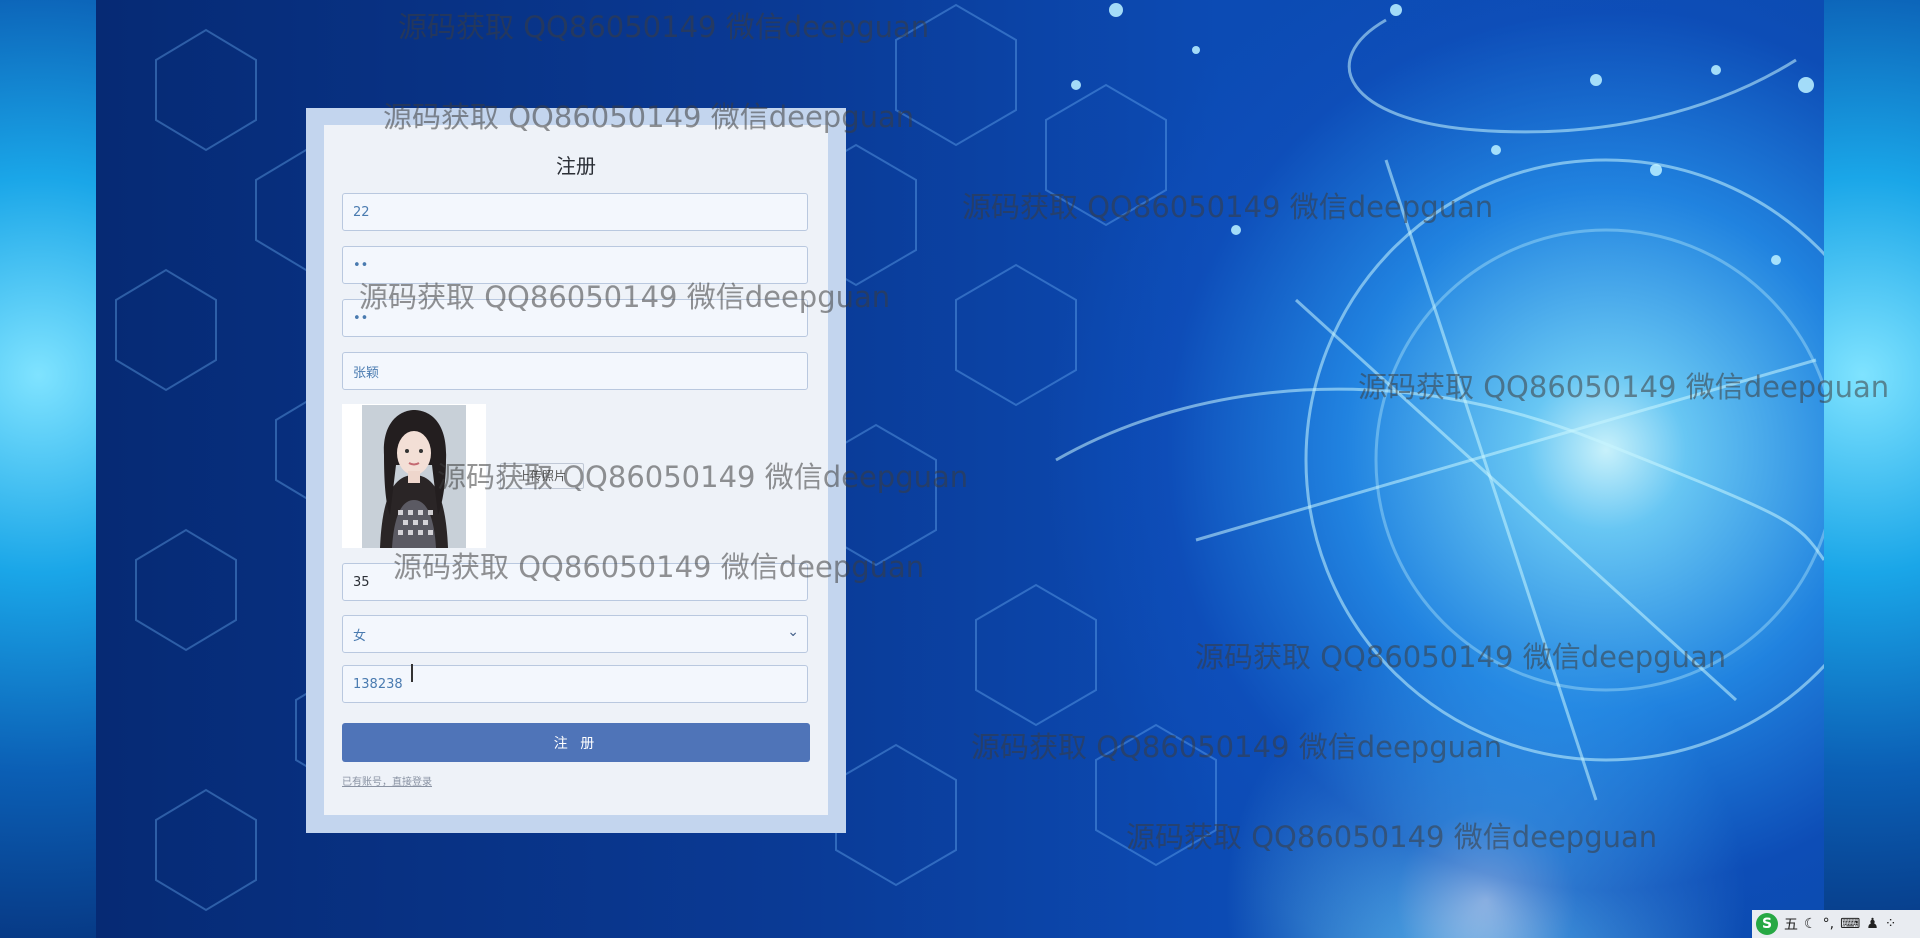 The height and width of the screenshot is (938, 1920). What do you see at coordinates (1836, 924) in the screenshot?
I see `ime-tray: S 五 ☾ °, ⌨ ♟ ⁘` at bounding box center [1836, 924].